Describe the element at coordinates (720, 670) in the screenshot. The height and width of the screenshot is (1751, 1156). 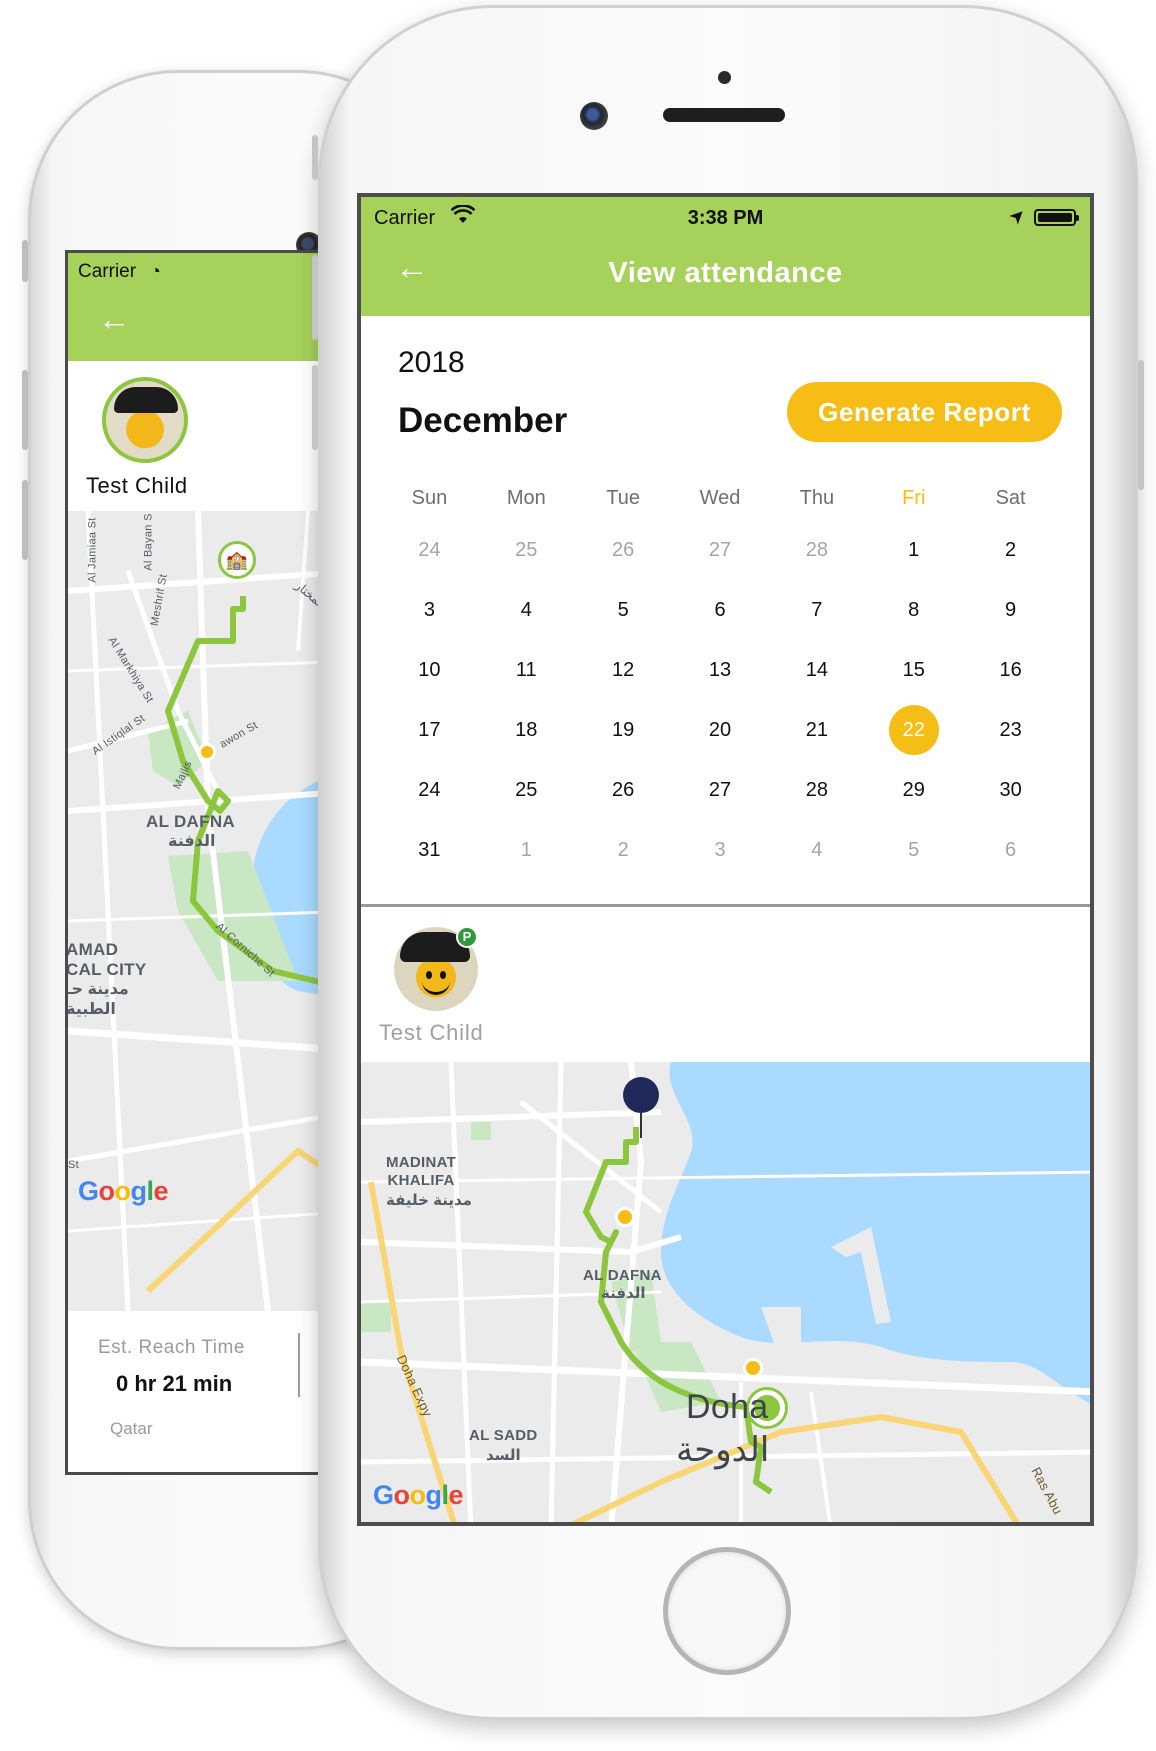
I see `calendar-day: 13` at that location.